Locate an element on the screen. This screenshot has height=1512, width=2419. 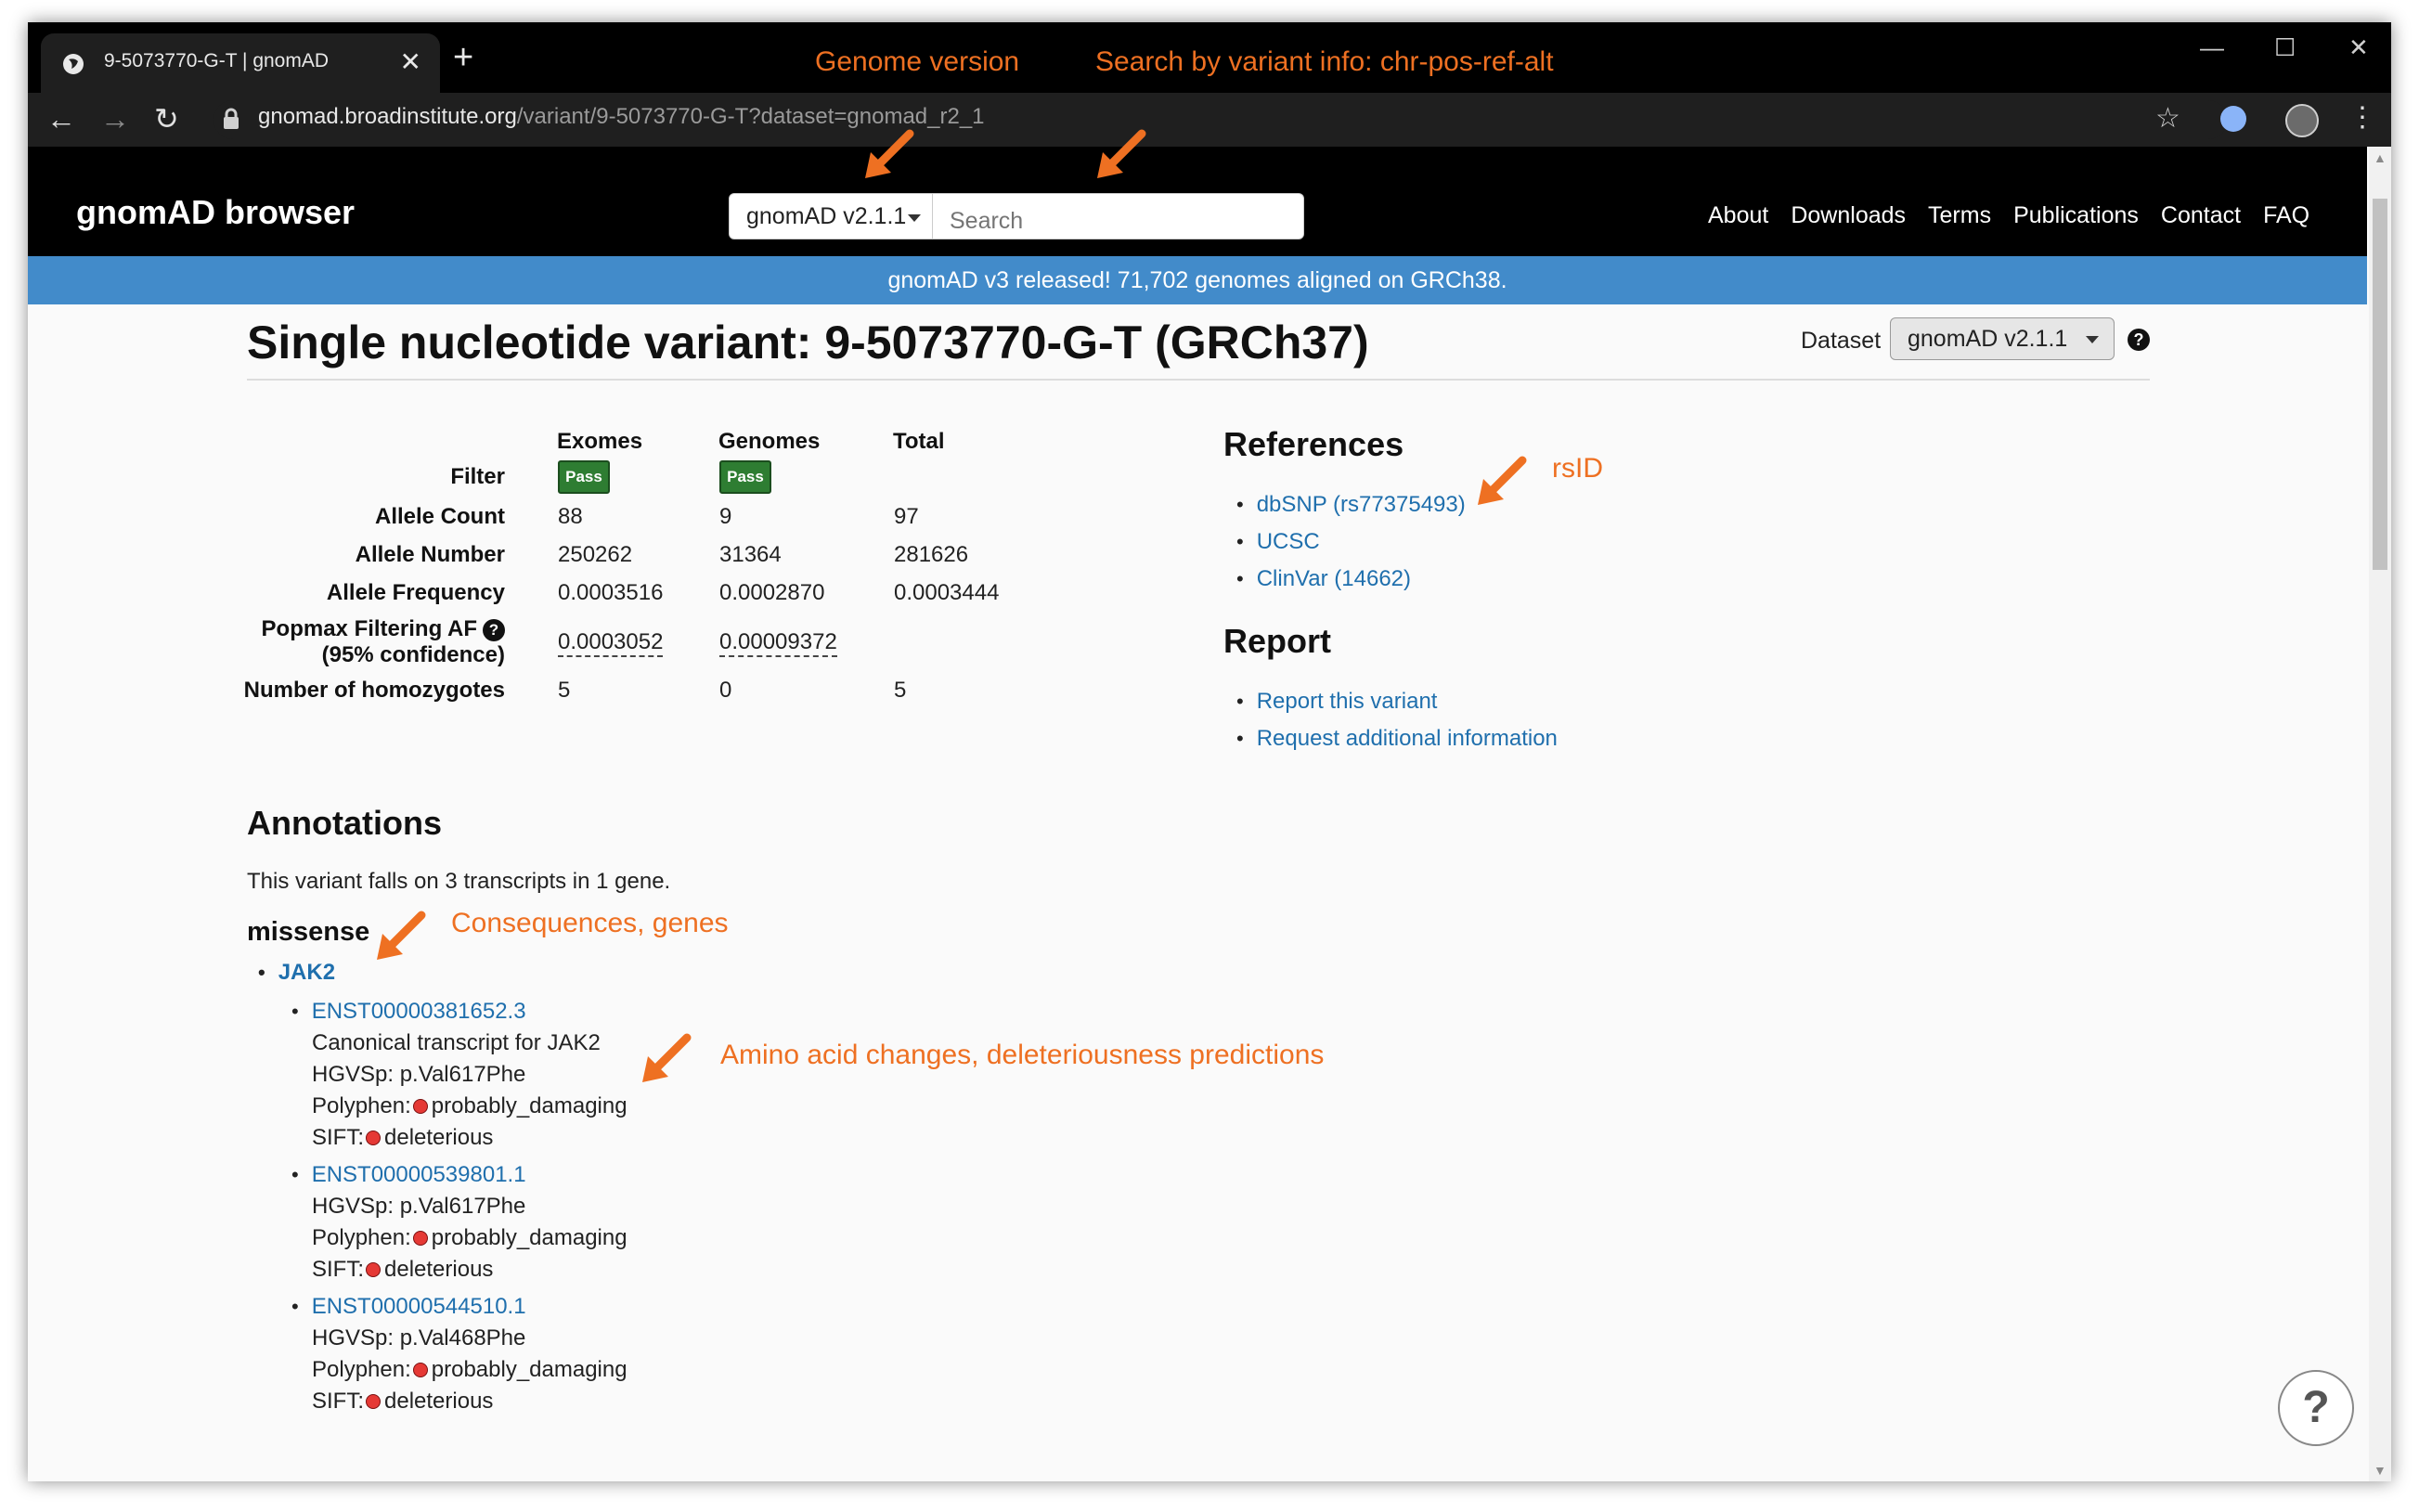
ucsc-link: UCSC is located at coordinates (1288, 541).